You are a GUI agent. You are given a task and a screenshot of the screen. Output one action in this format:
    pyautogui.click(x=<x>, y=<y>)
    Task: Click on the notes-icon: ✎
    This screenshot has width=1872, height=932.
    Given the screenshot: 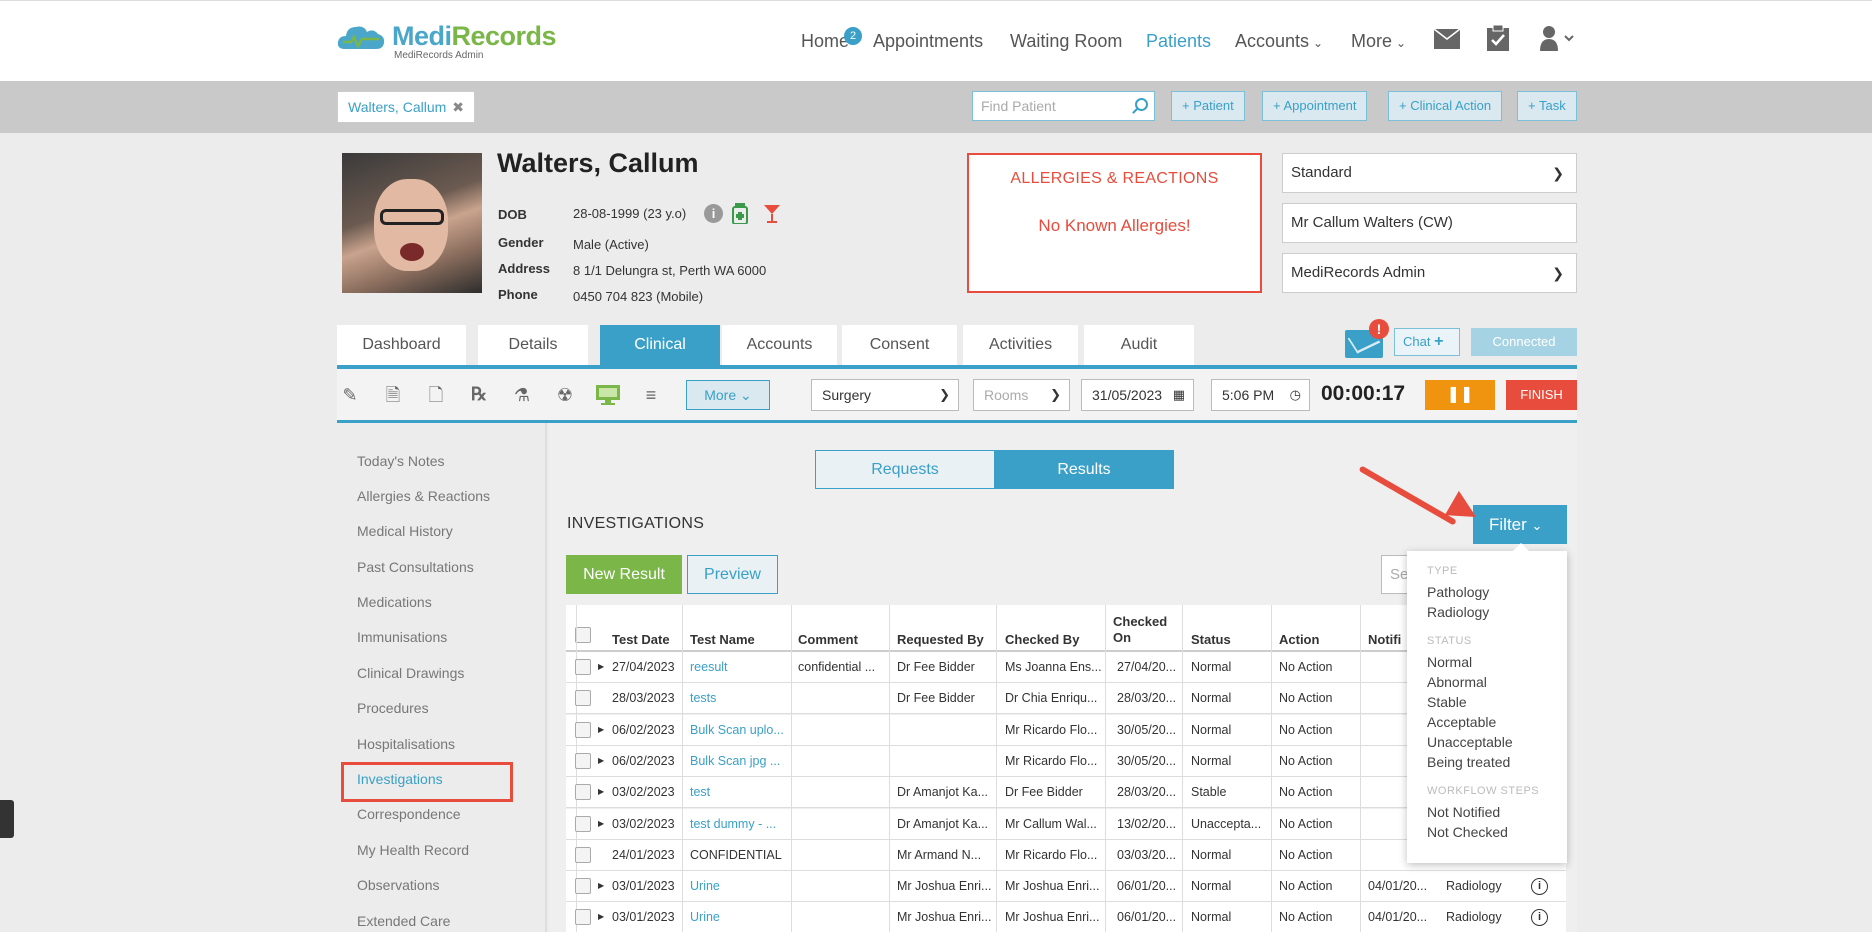 What is the action you would take?
    pyautogui.click(x=350, y=395)
    